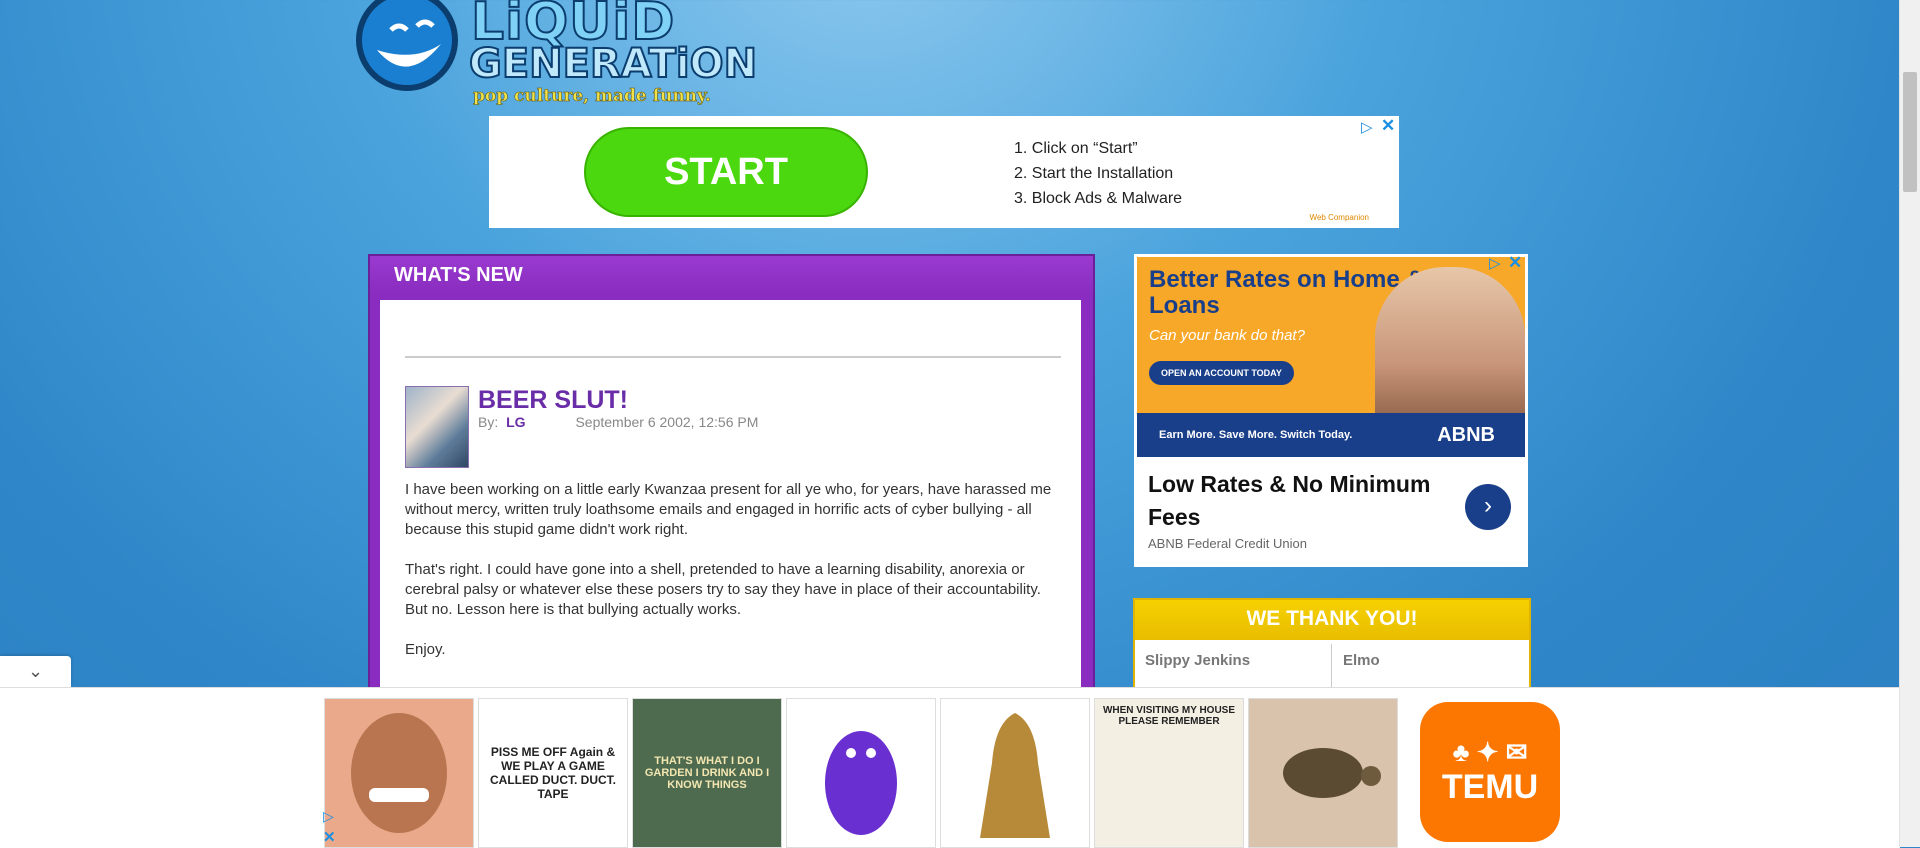 The width and height of the screenshot is (1920, 848). What do you see at coordinates (1909, 423) in the screenshot?
I see `page-scrollbar` at bounding box center [1909, 423].